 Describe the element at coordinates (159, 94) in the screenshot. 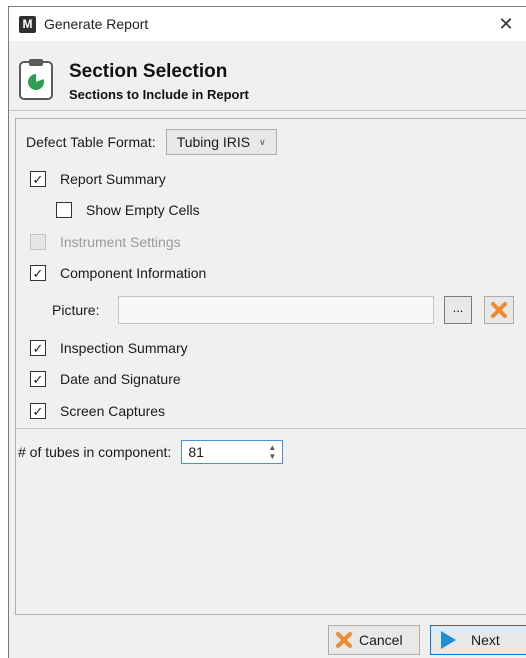

I see `page-subtitle: Sections to Include in Report` at that location.